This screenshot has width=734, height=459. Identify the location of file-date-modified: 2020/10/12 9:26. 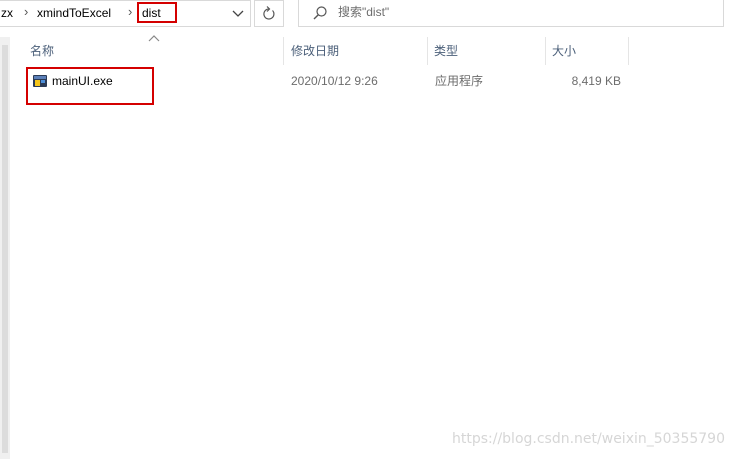
(334, 81).